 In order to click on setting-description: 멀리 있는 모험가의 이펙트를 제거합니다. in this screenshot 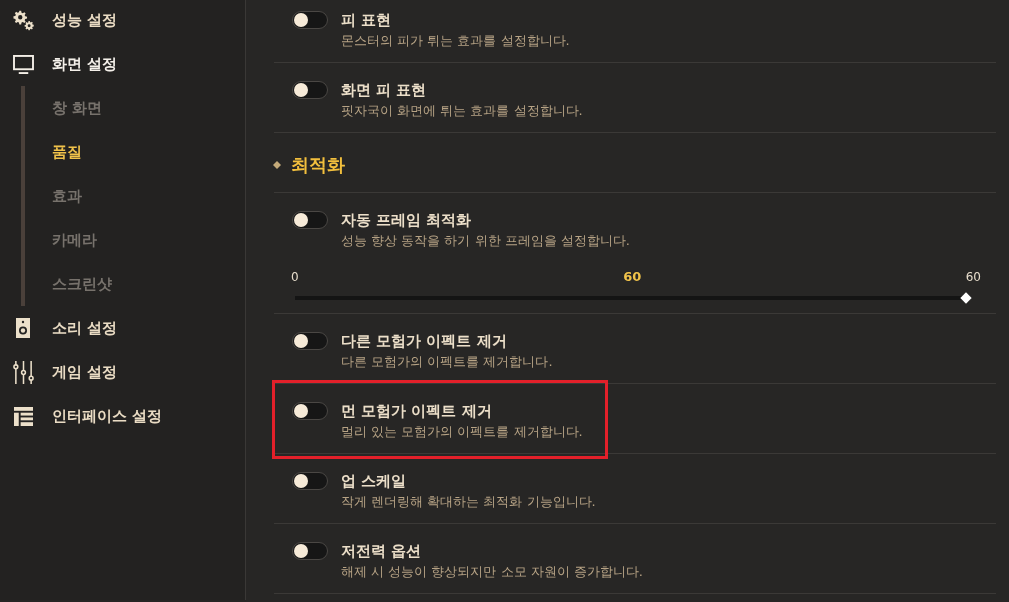, I will do `click(462, 432)`.